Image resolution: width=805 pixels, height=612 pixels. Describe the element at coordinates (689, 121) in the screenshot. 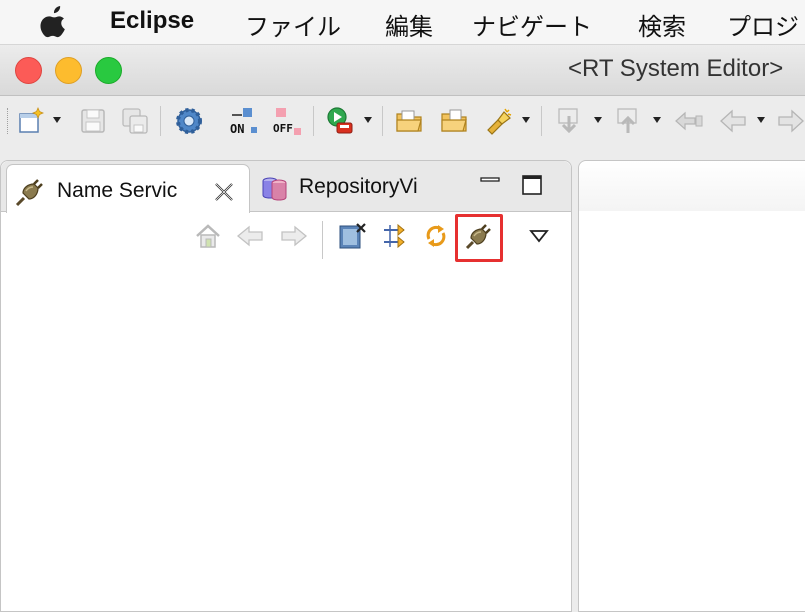

I see `last-edit-icon` at that location.